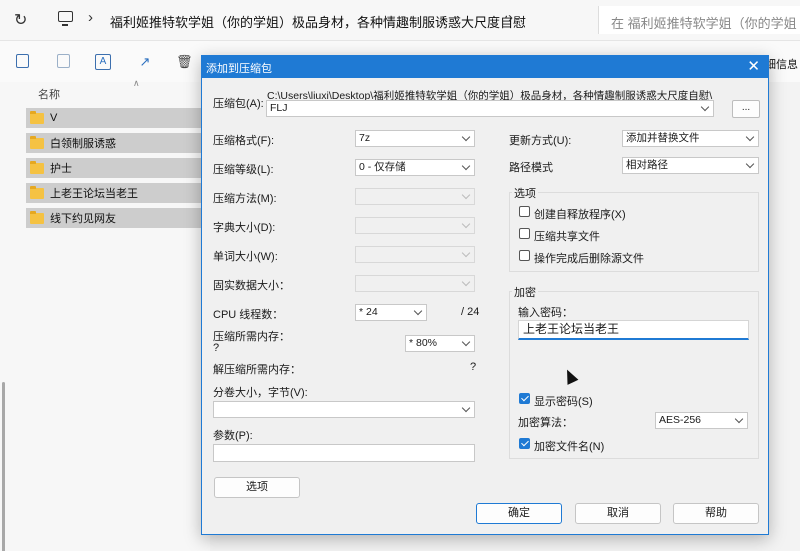  I want to click on delete-icon: 🗑, so click(184, 62).